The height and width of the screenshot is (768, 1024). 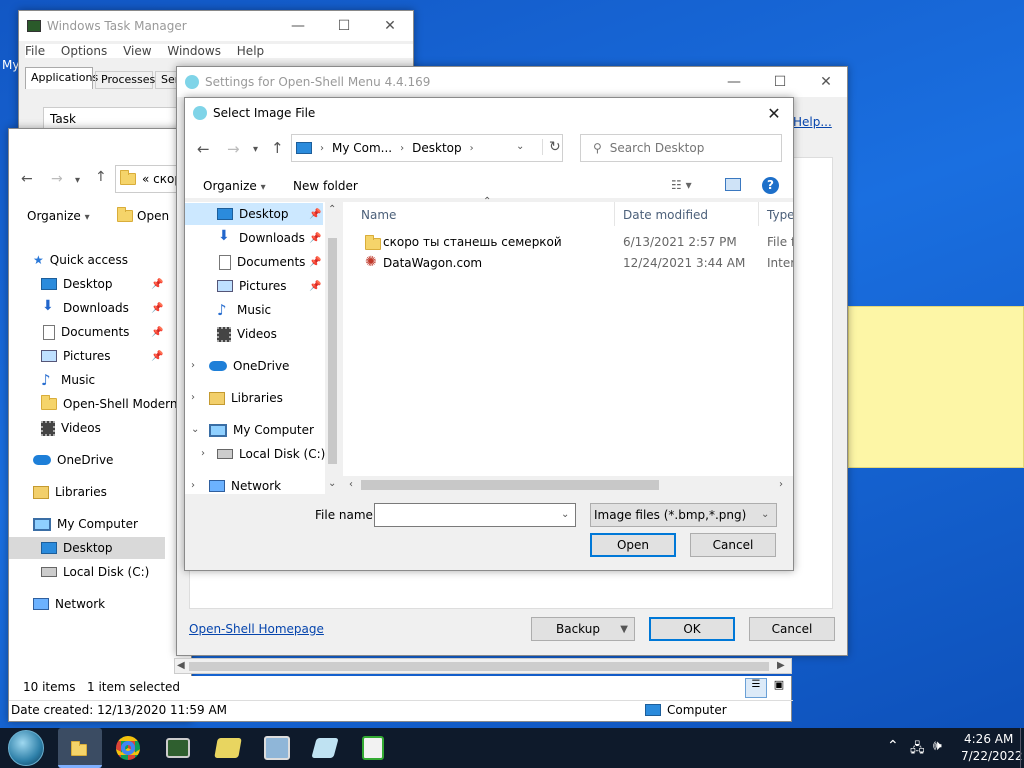 What do you see at coordinates (143, 215) in the screenshot?
I see `explorer-open-button: Open` at bounding box center [143, 215].